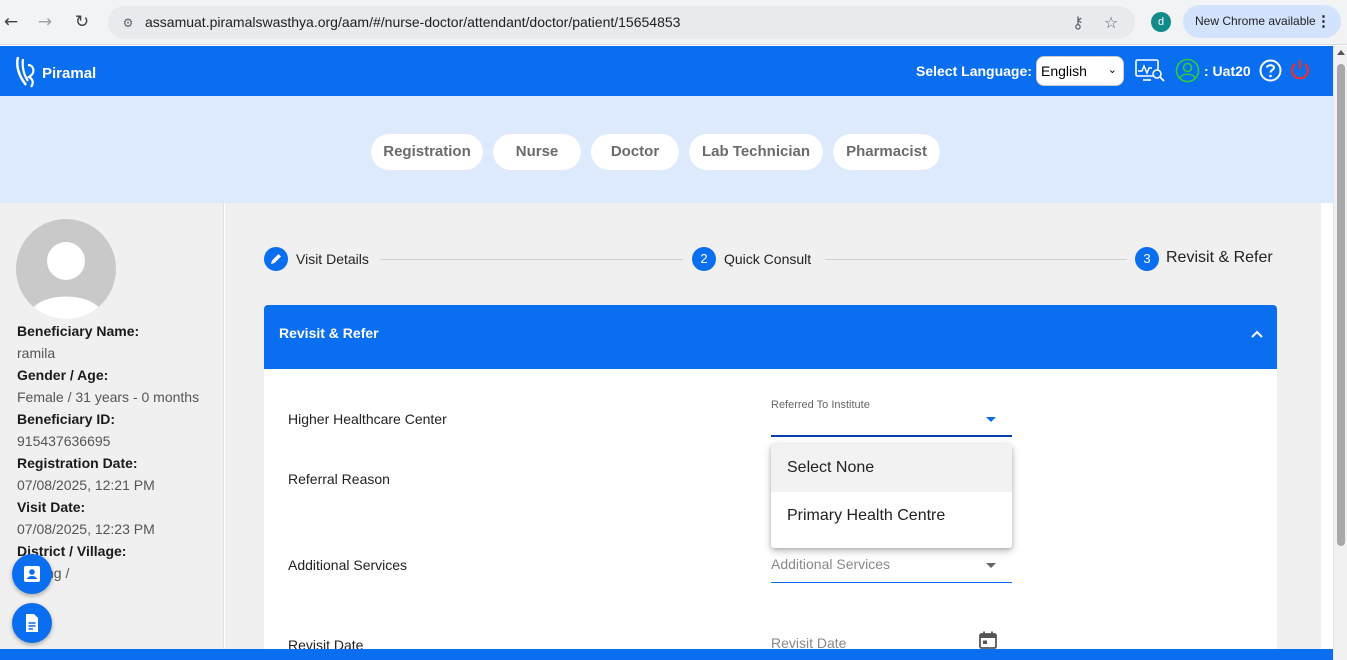 The width and height of the screenshot is (1347, 660). Describe the element at coordinates (332, 259) in the screenshot. I see `step-1-label: Visit Details` at that location.